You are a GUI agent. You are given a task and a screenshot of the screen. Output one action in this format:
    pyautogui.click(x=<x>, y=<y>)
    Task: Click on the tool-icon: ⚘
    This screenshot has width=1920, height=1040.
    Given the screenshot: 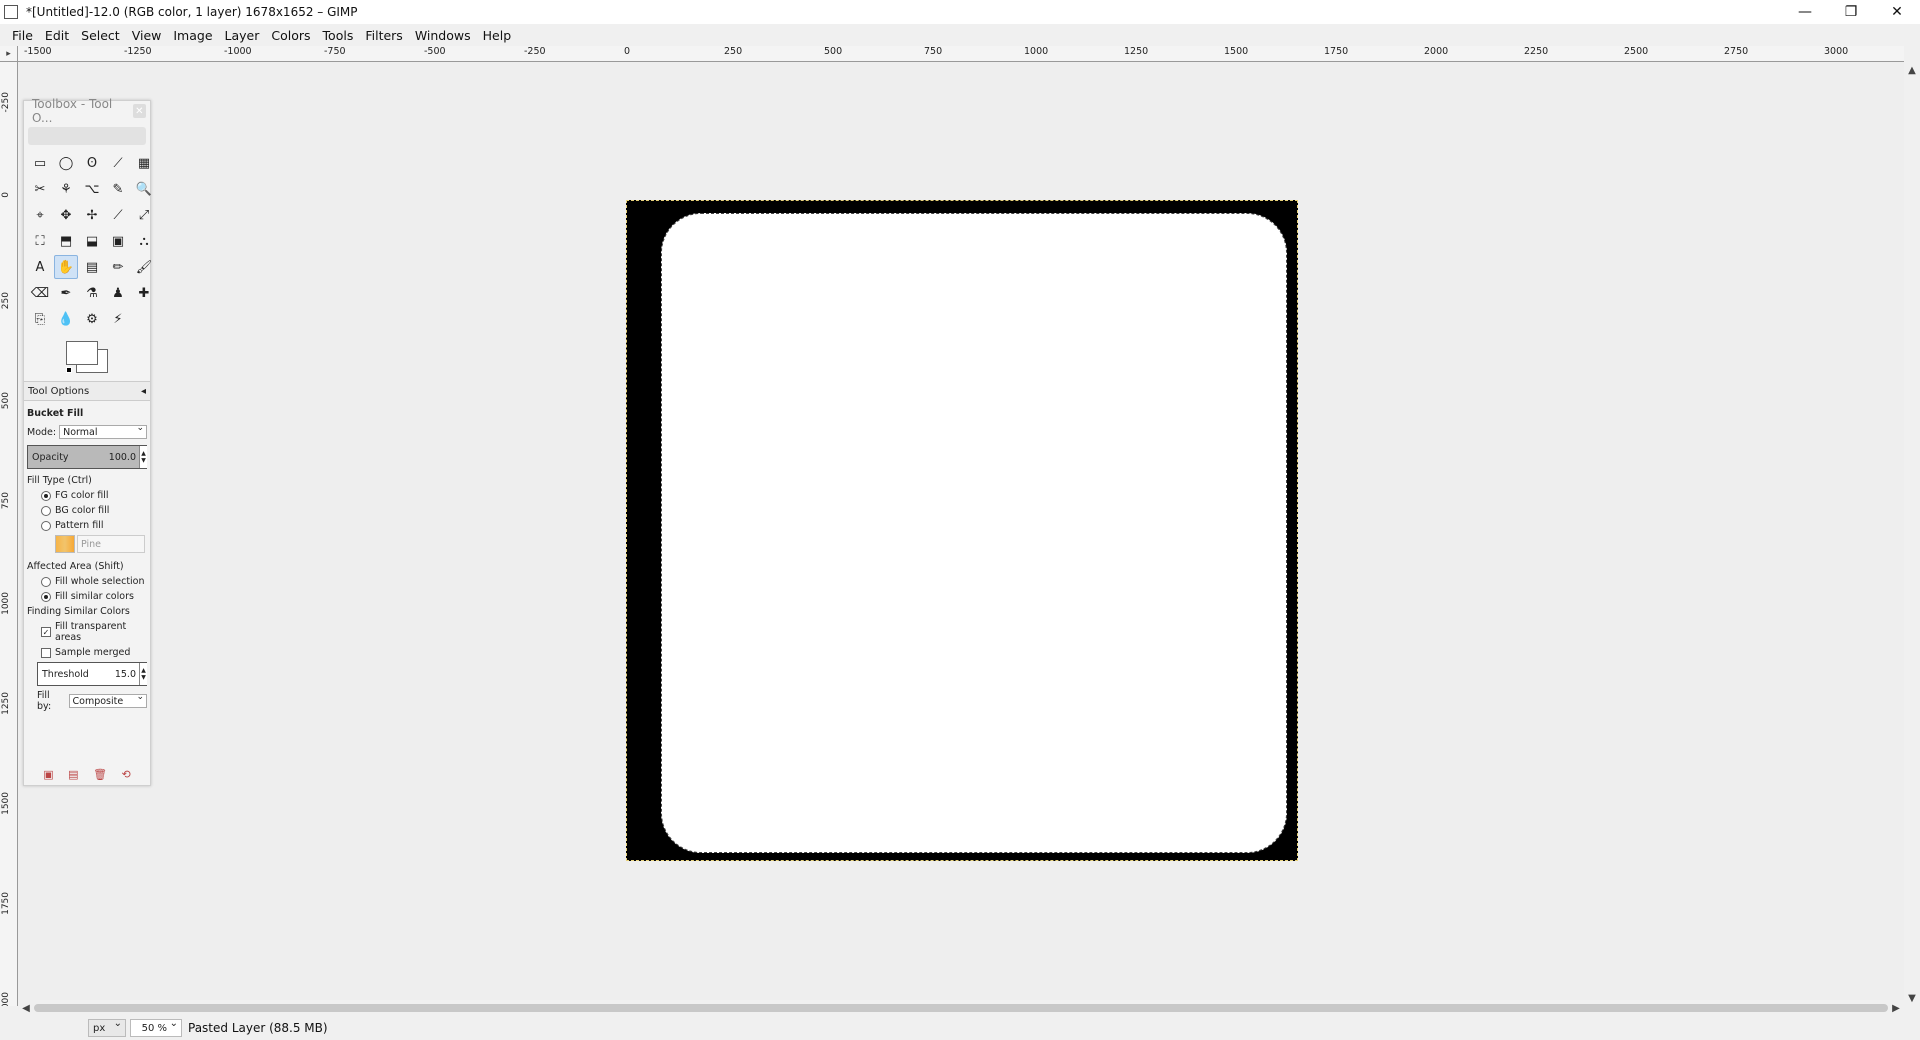 What is the action you would take?
    pyautogui.click(x=66, y=189)
    